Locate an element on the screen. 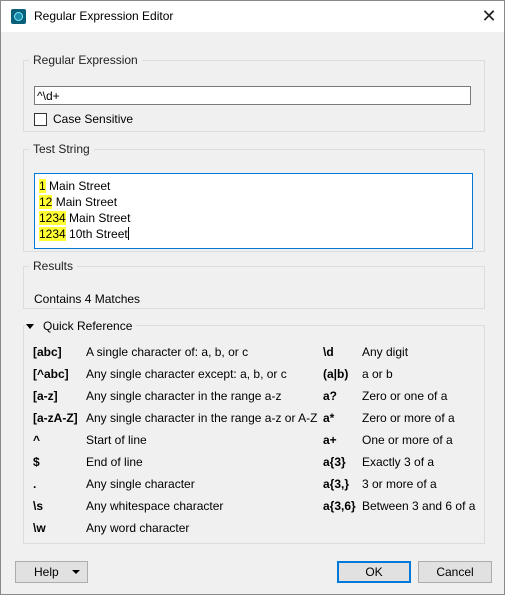 Image resolution: width=505 pixels, height=595 pixels. qr-left-symbol: [a-zA-Z] is located at coordinates (55, 418).